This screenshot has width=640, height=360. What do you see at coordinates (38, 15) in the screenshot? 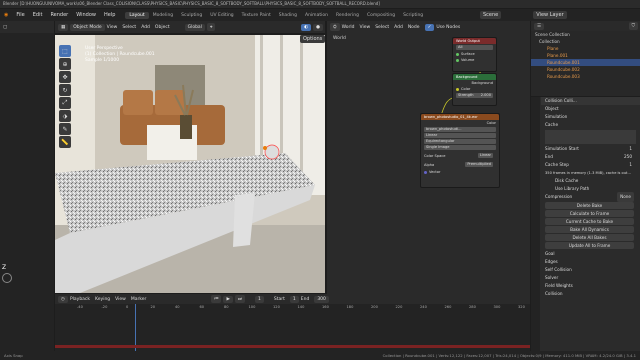
I see `menu-edit: Edit` at bounding box center [38, 15].